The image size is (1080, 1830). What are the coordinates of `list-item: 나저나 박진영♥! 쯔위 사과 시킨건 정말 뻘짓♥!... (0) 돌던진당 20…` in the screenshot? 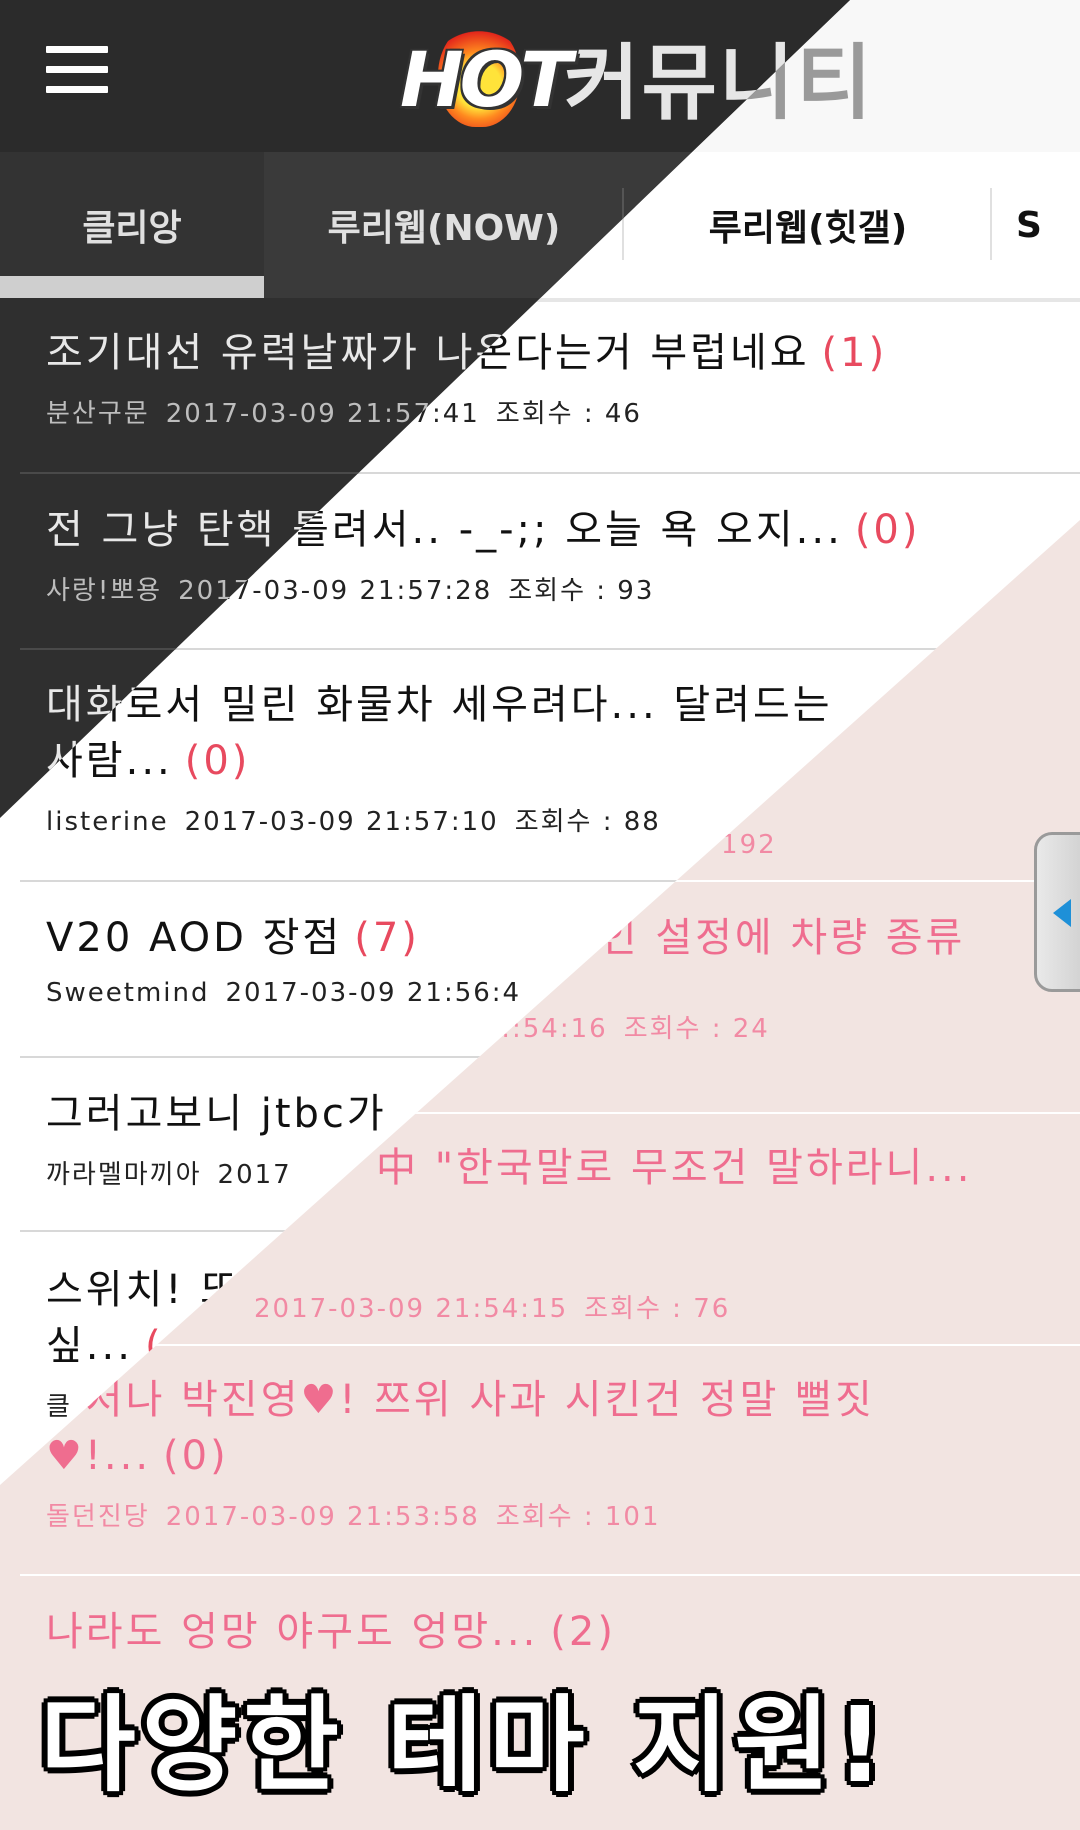 It's located at (540, 1452).